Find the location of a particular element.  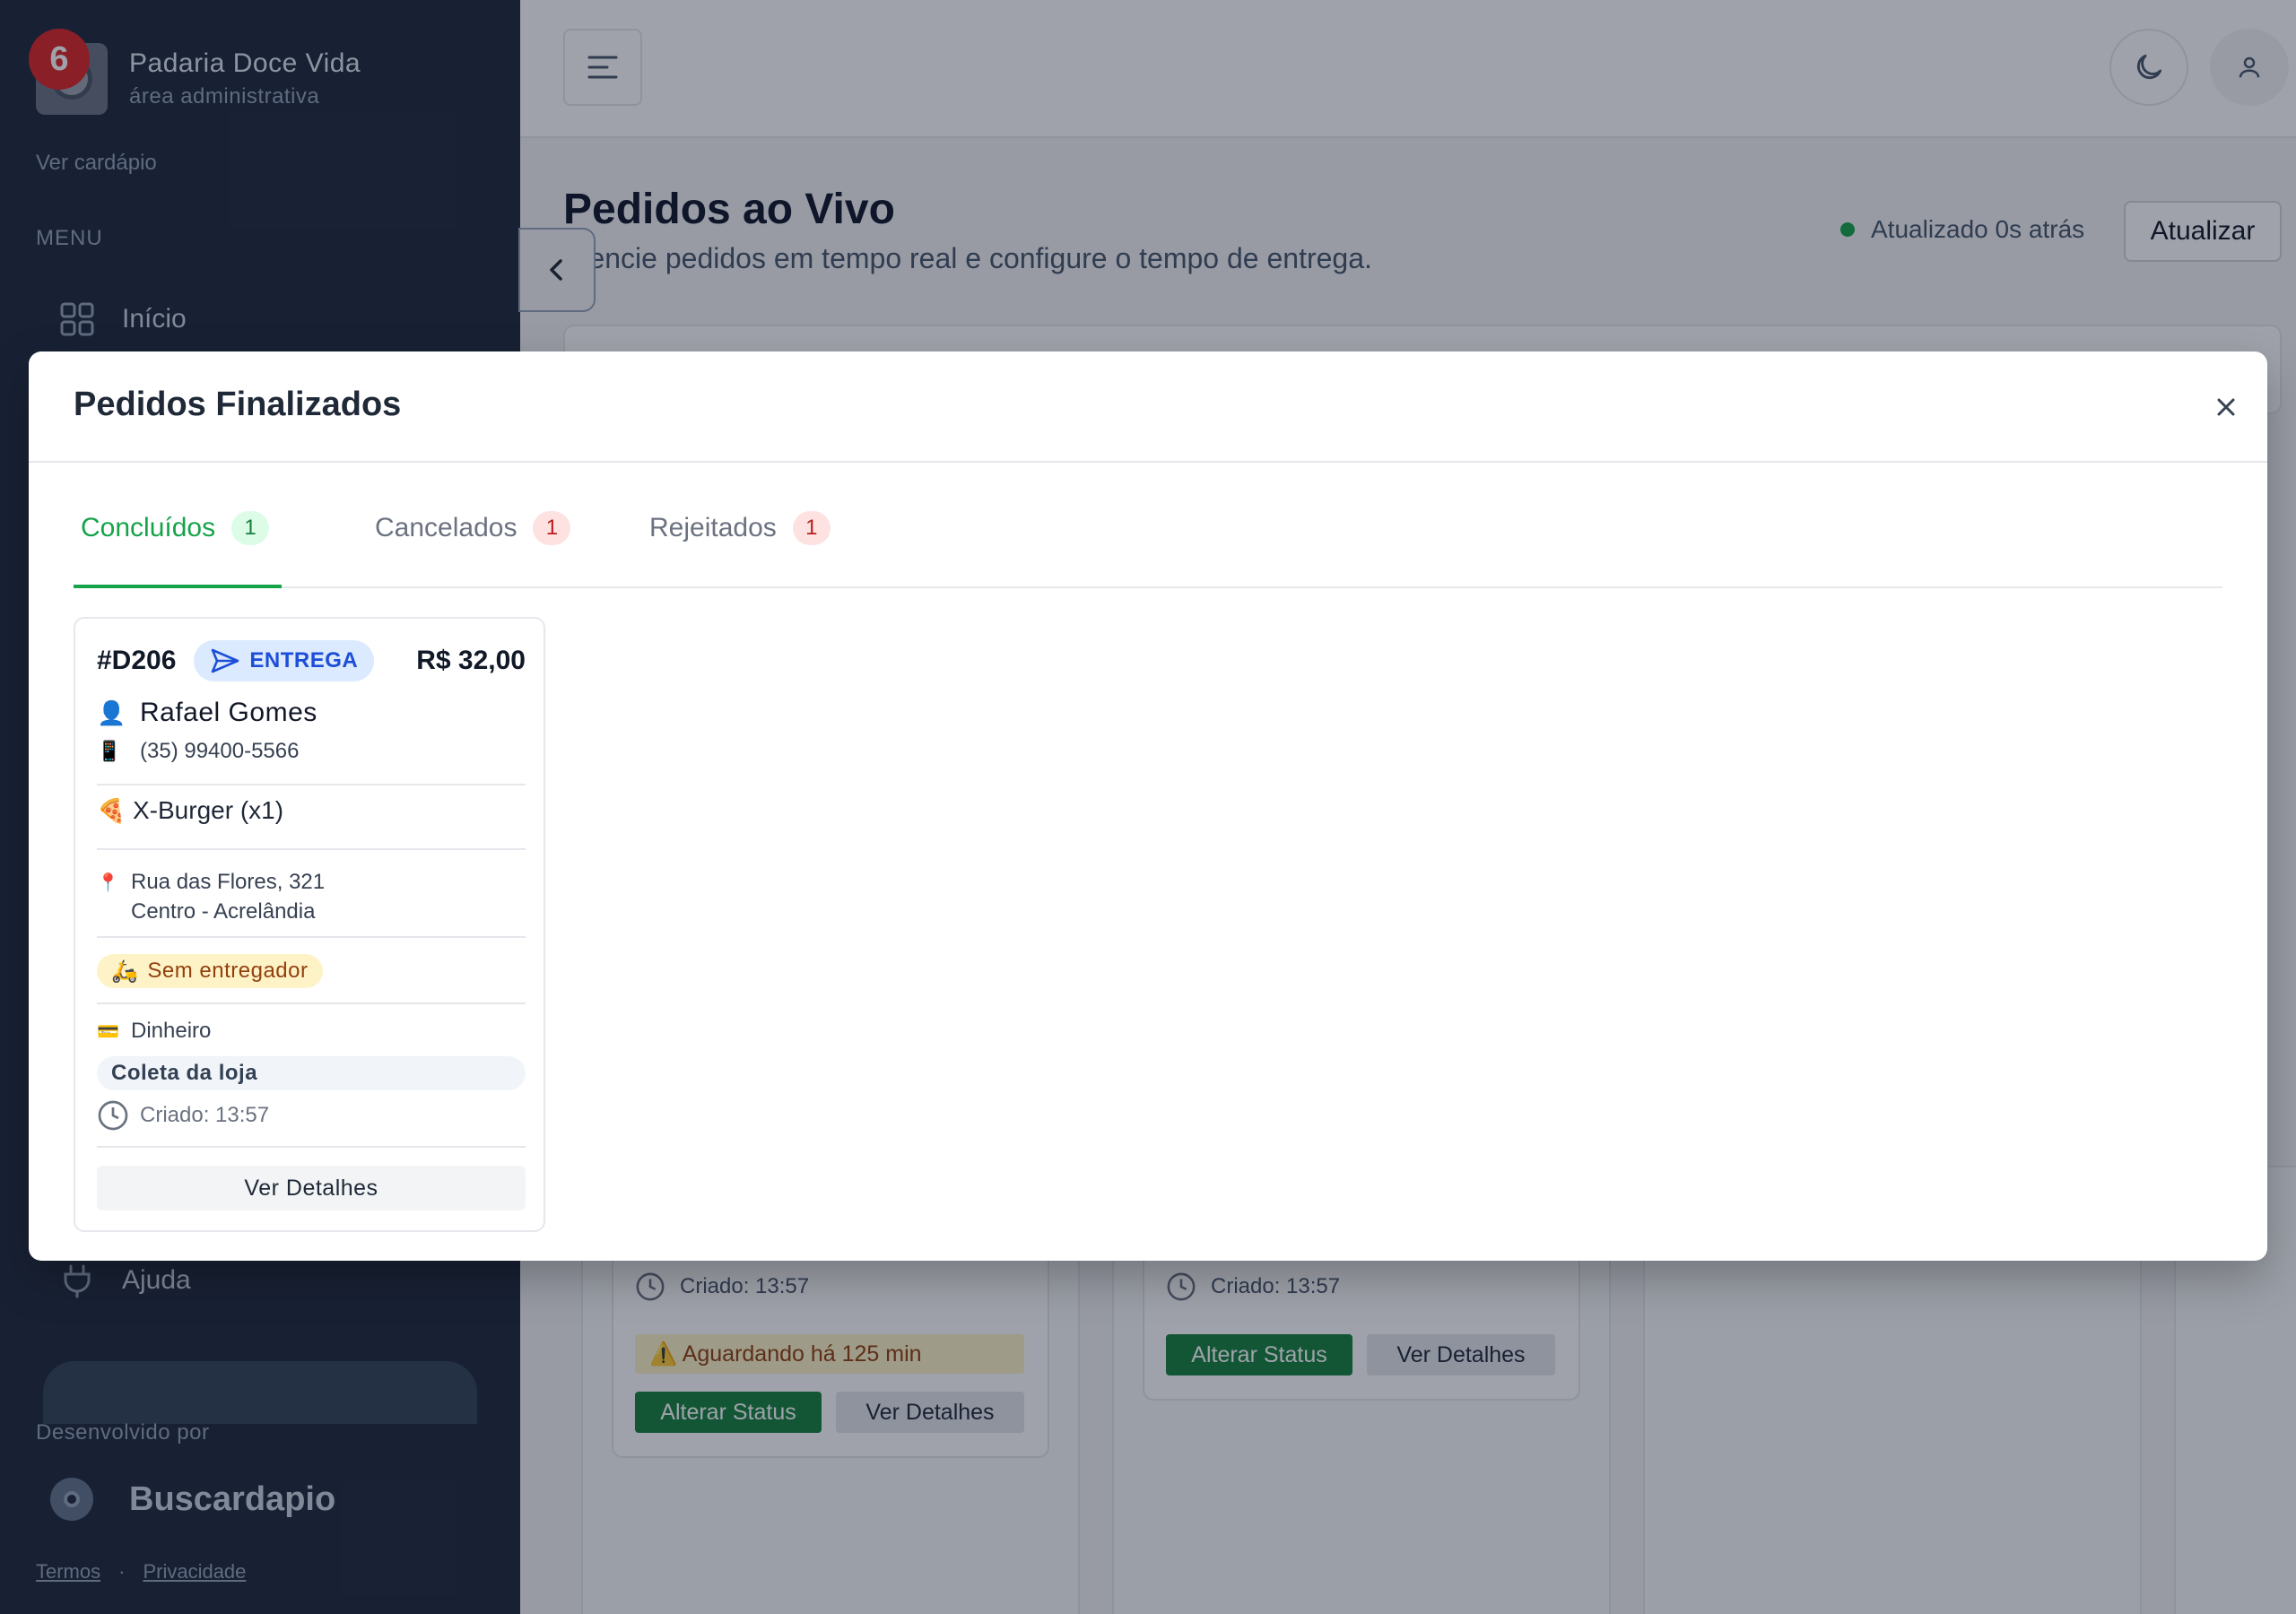

order-total: R$ 32,00 is located at coordinates (471, 660).